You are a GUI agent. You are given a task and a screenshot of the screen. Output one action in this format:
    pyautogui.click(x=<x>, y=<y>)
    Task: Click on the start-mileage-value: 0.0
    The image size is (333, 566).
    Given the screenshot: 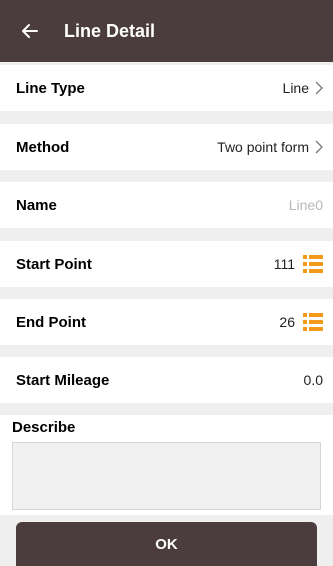 What is the action you would take?
    pyautogui.click(x=313, y=380)
    